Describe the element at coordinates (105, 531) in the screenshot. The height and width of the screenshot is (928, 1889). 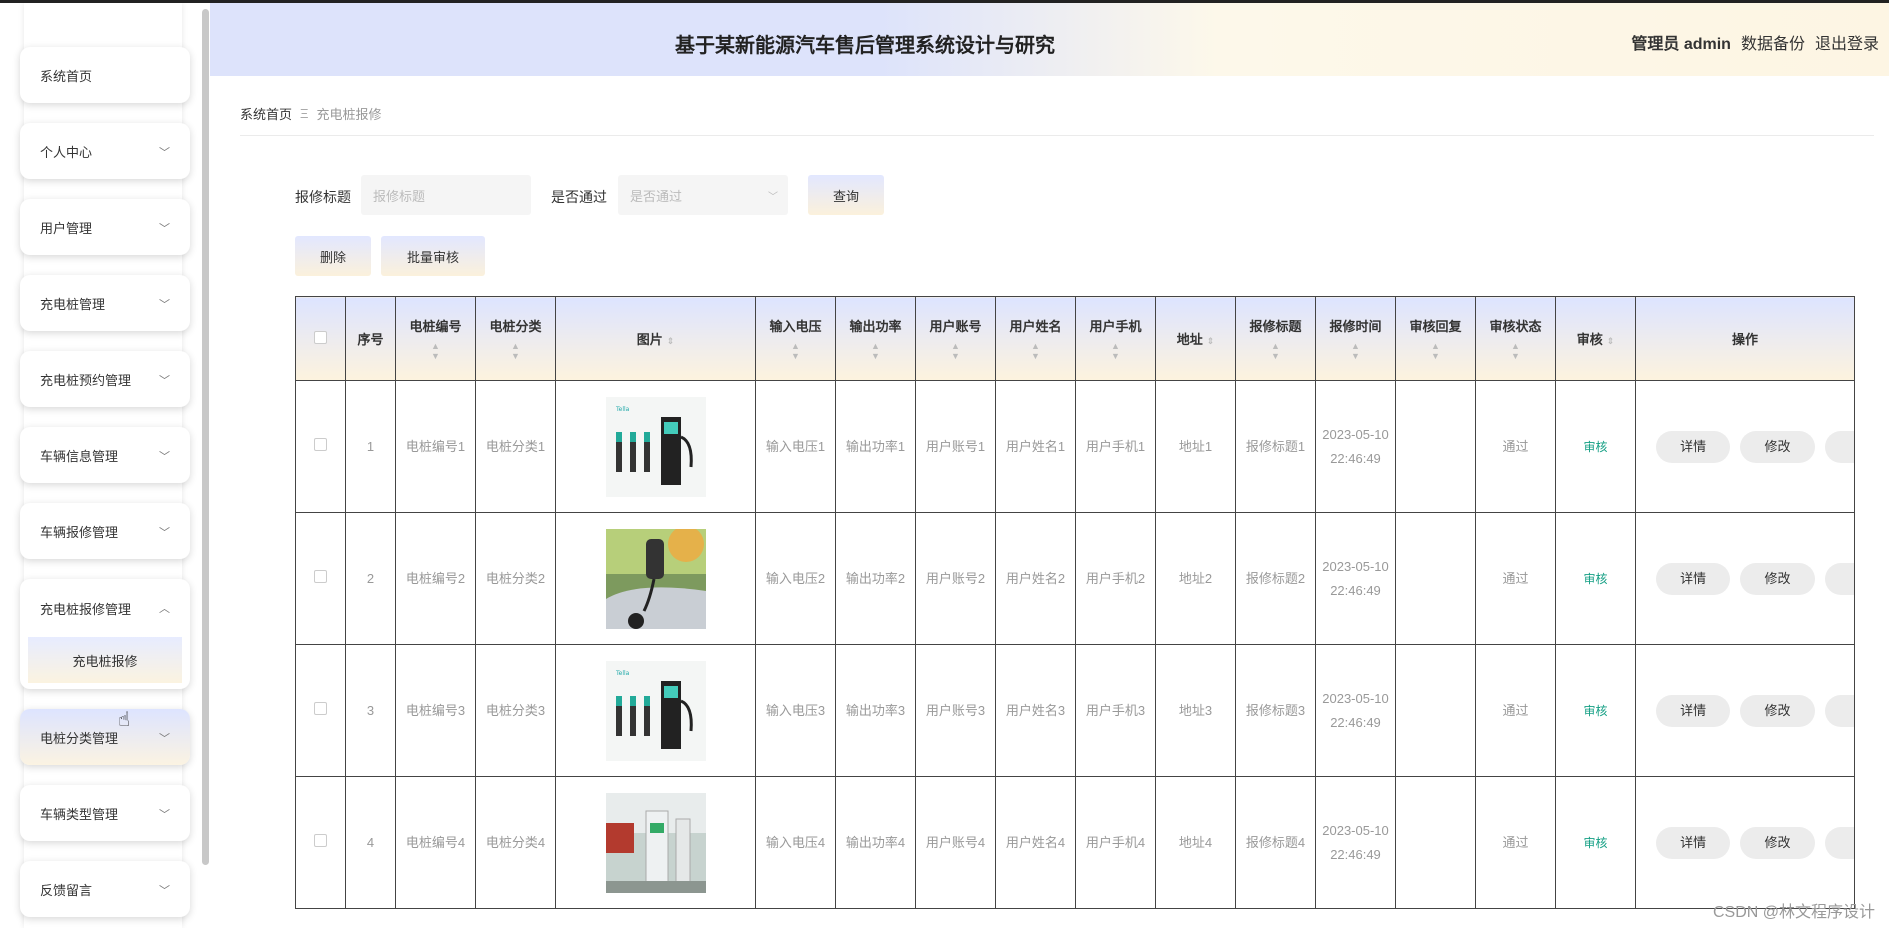
I see `sidebar-item-vehicle-repair: 车辆报修管理 ﹀` at that location.